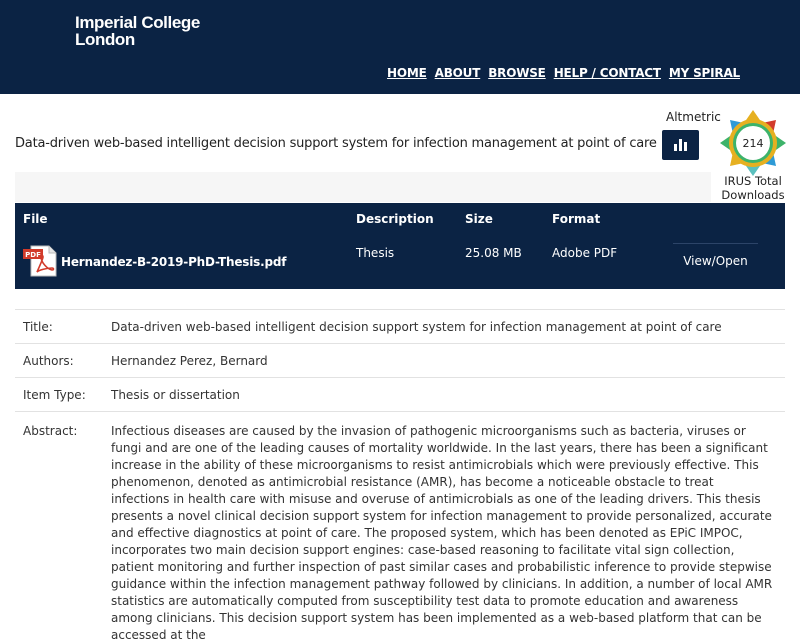 Image resolution: width=800 pixels, height=644 pixels. I want to click on irus-label-line-1: IRUS Total, so click(753, 181).